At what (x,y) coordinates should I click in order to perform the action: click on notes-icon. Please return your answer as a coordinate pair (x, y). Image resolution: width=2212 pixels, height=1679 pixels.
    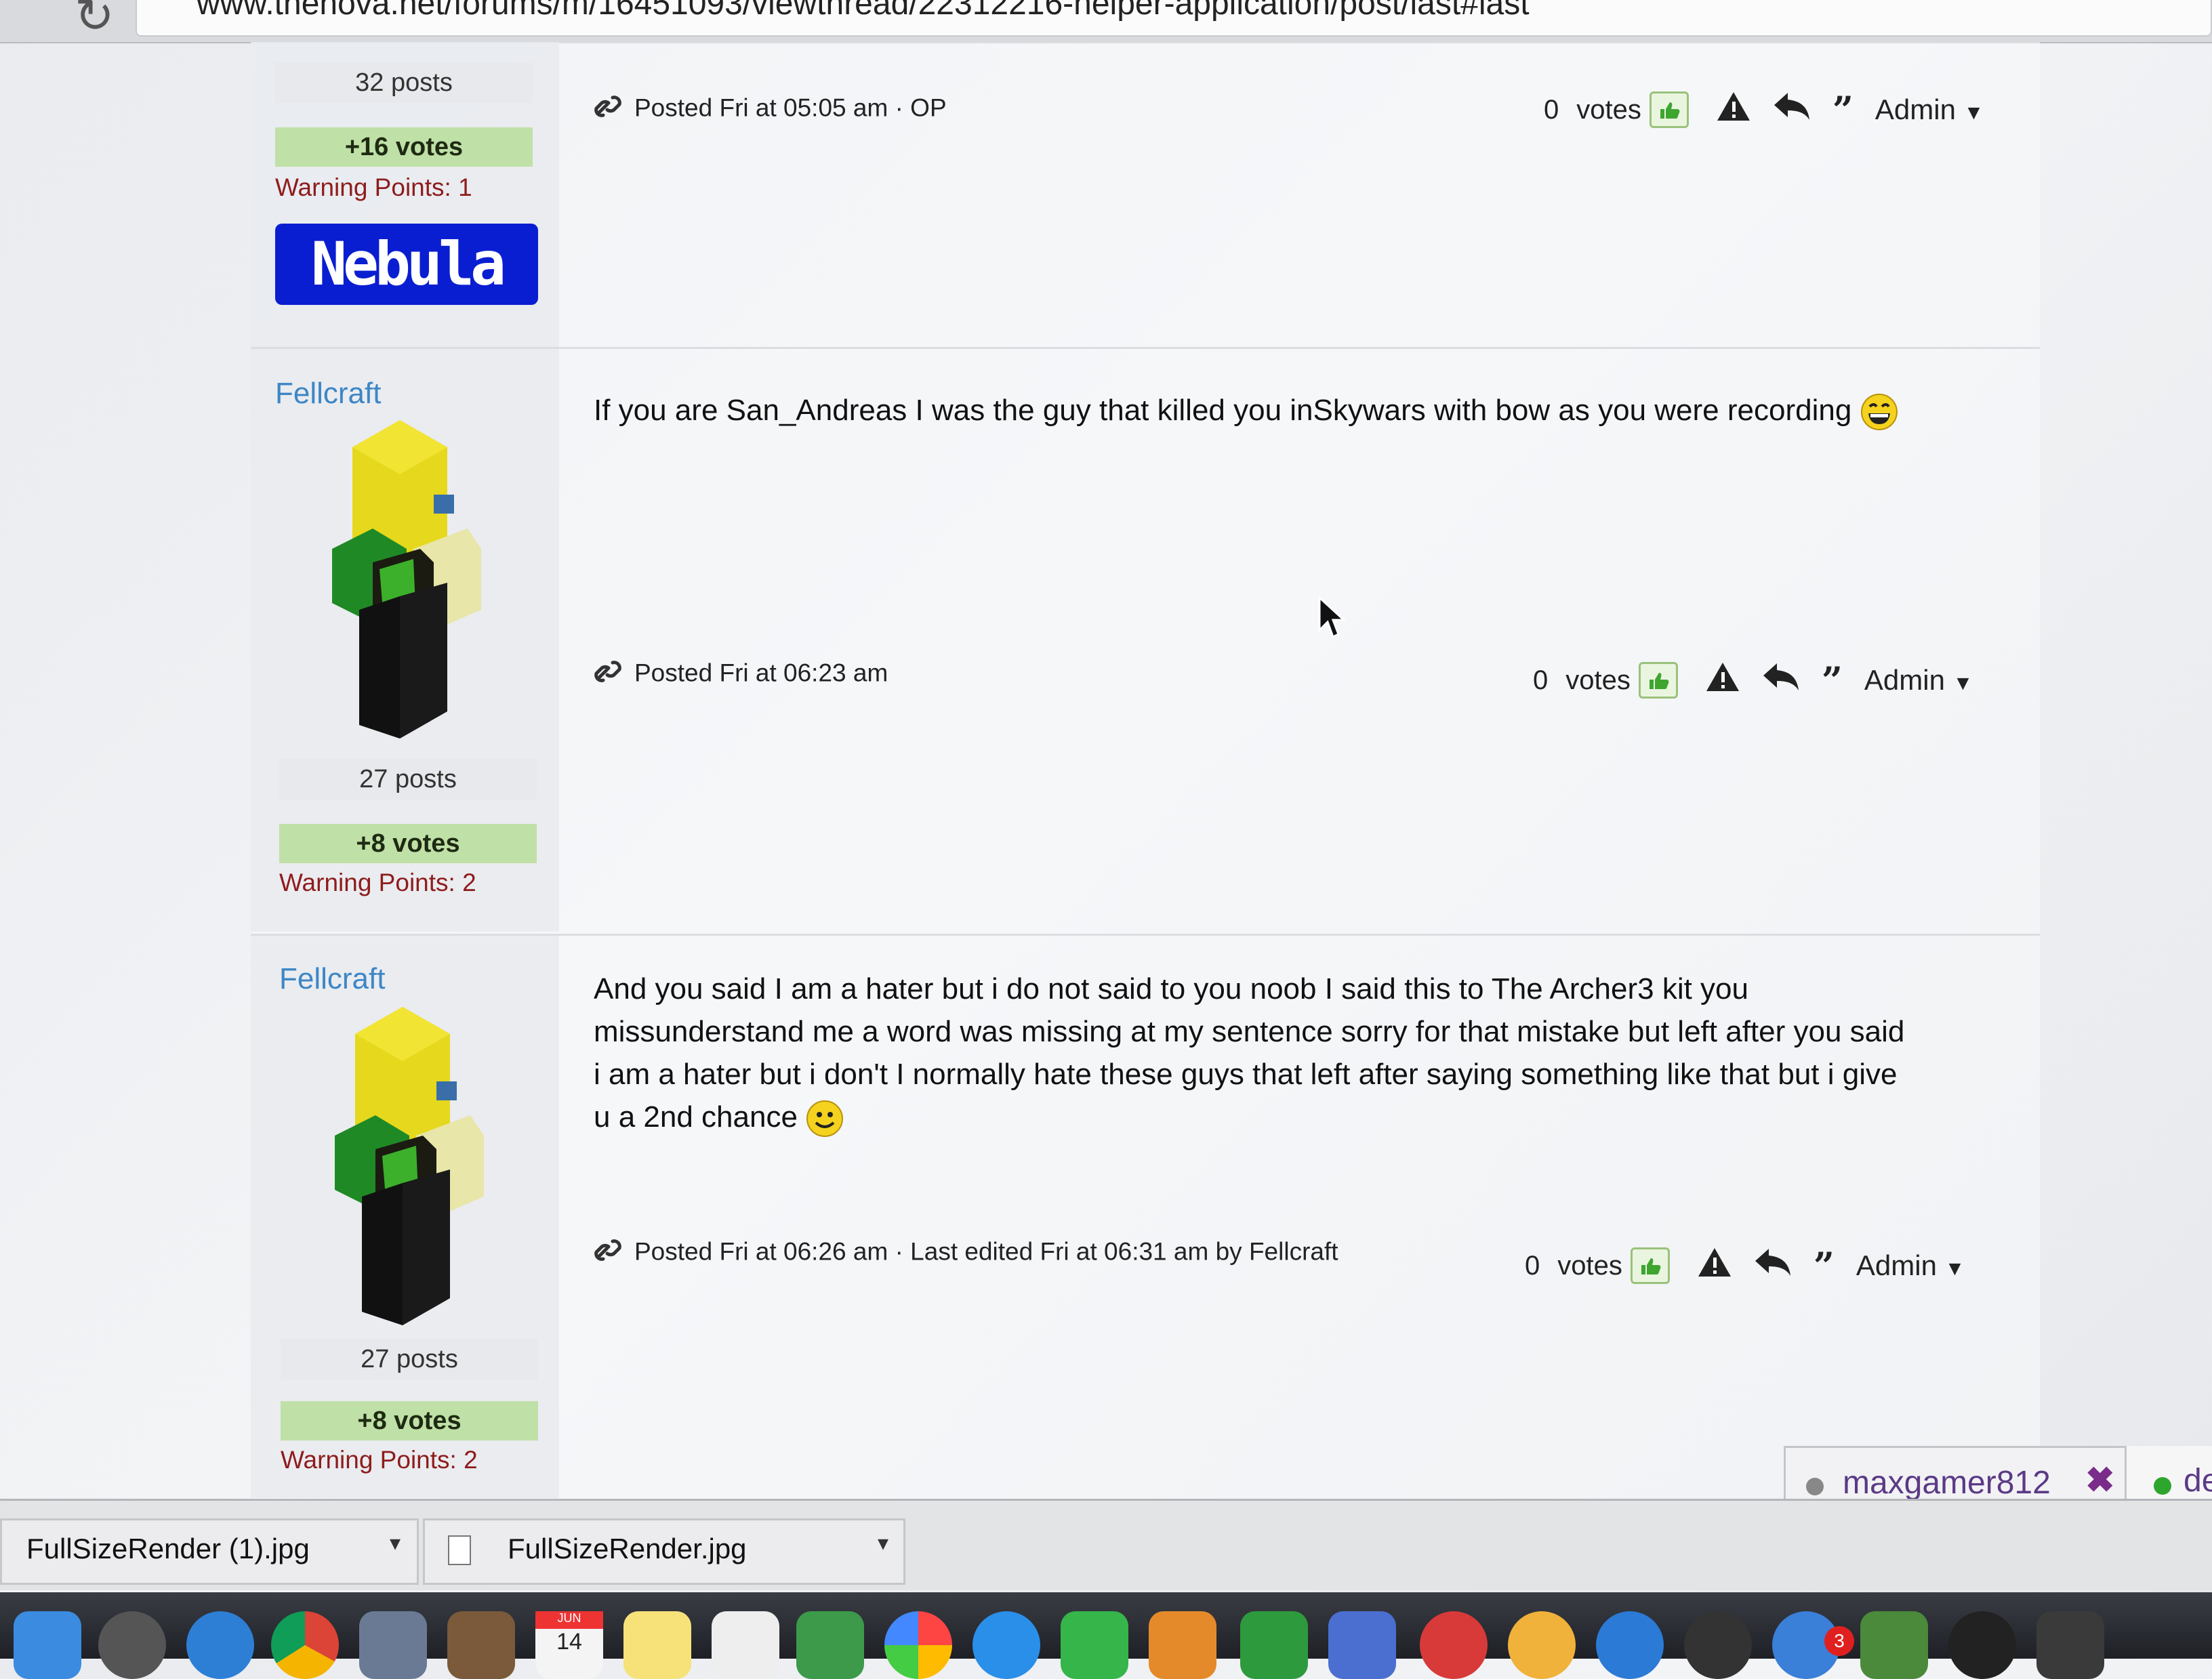
    Looking at the image, I should click on (657, 1645).